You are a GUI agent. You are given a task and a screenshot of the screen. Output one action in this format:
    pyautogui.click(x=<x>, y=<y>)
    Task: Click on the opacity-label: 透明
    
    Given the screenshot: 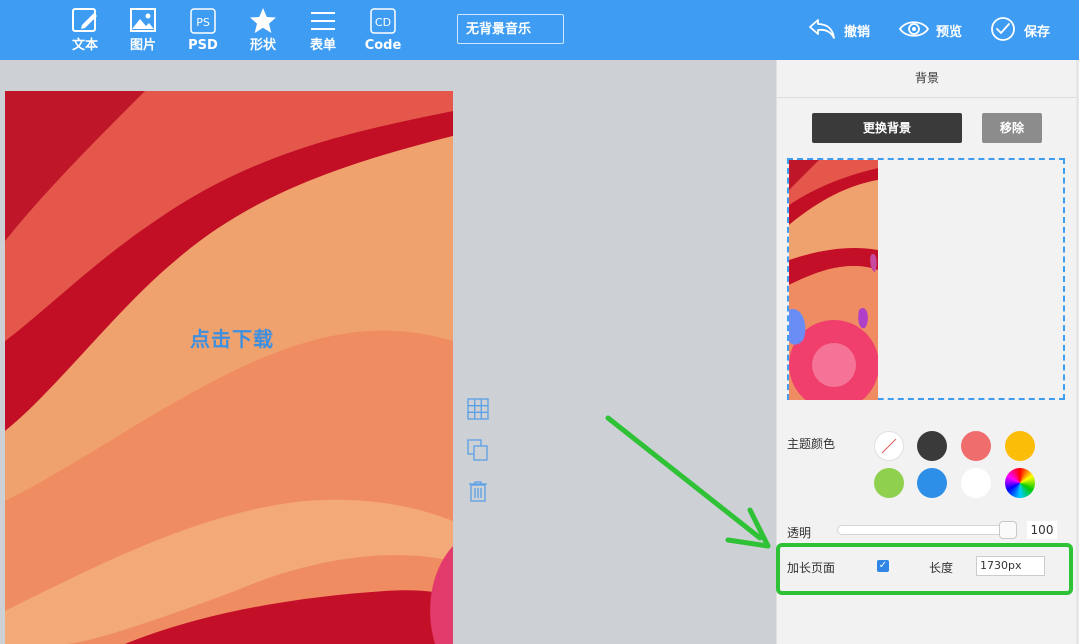 What is the action you would take?
    pyautogui.click(x=799, y=533)
    